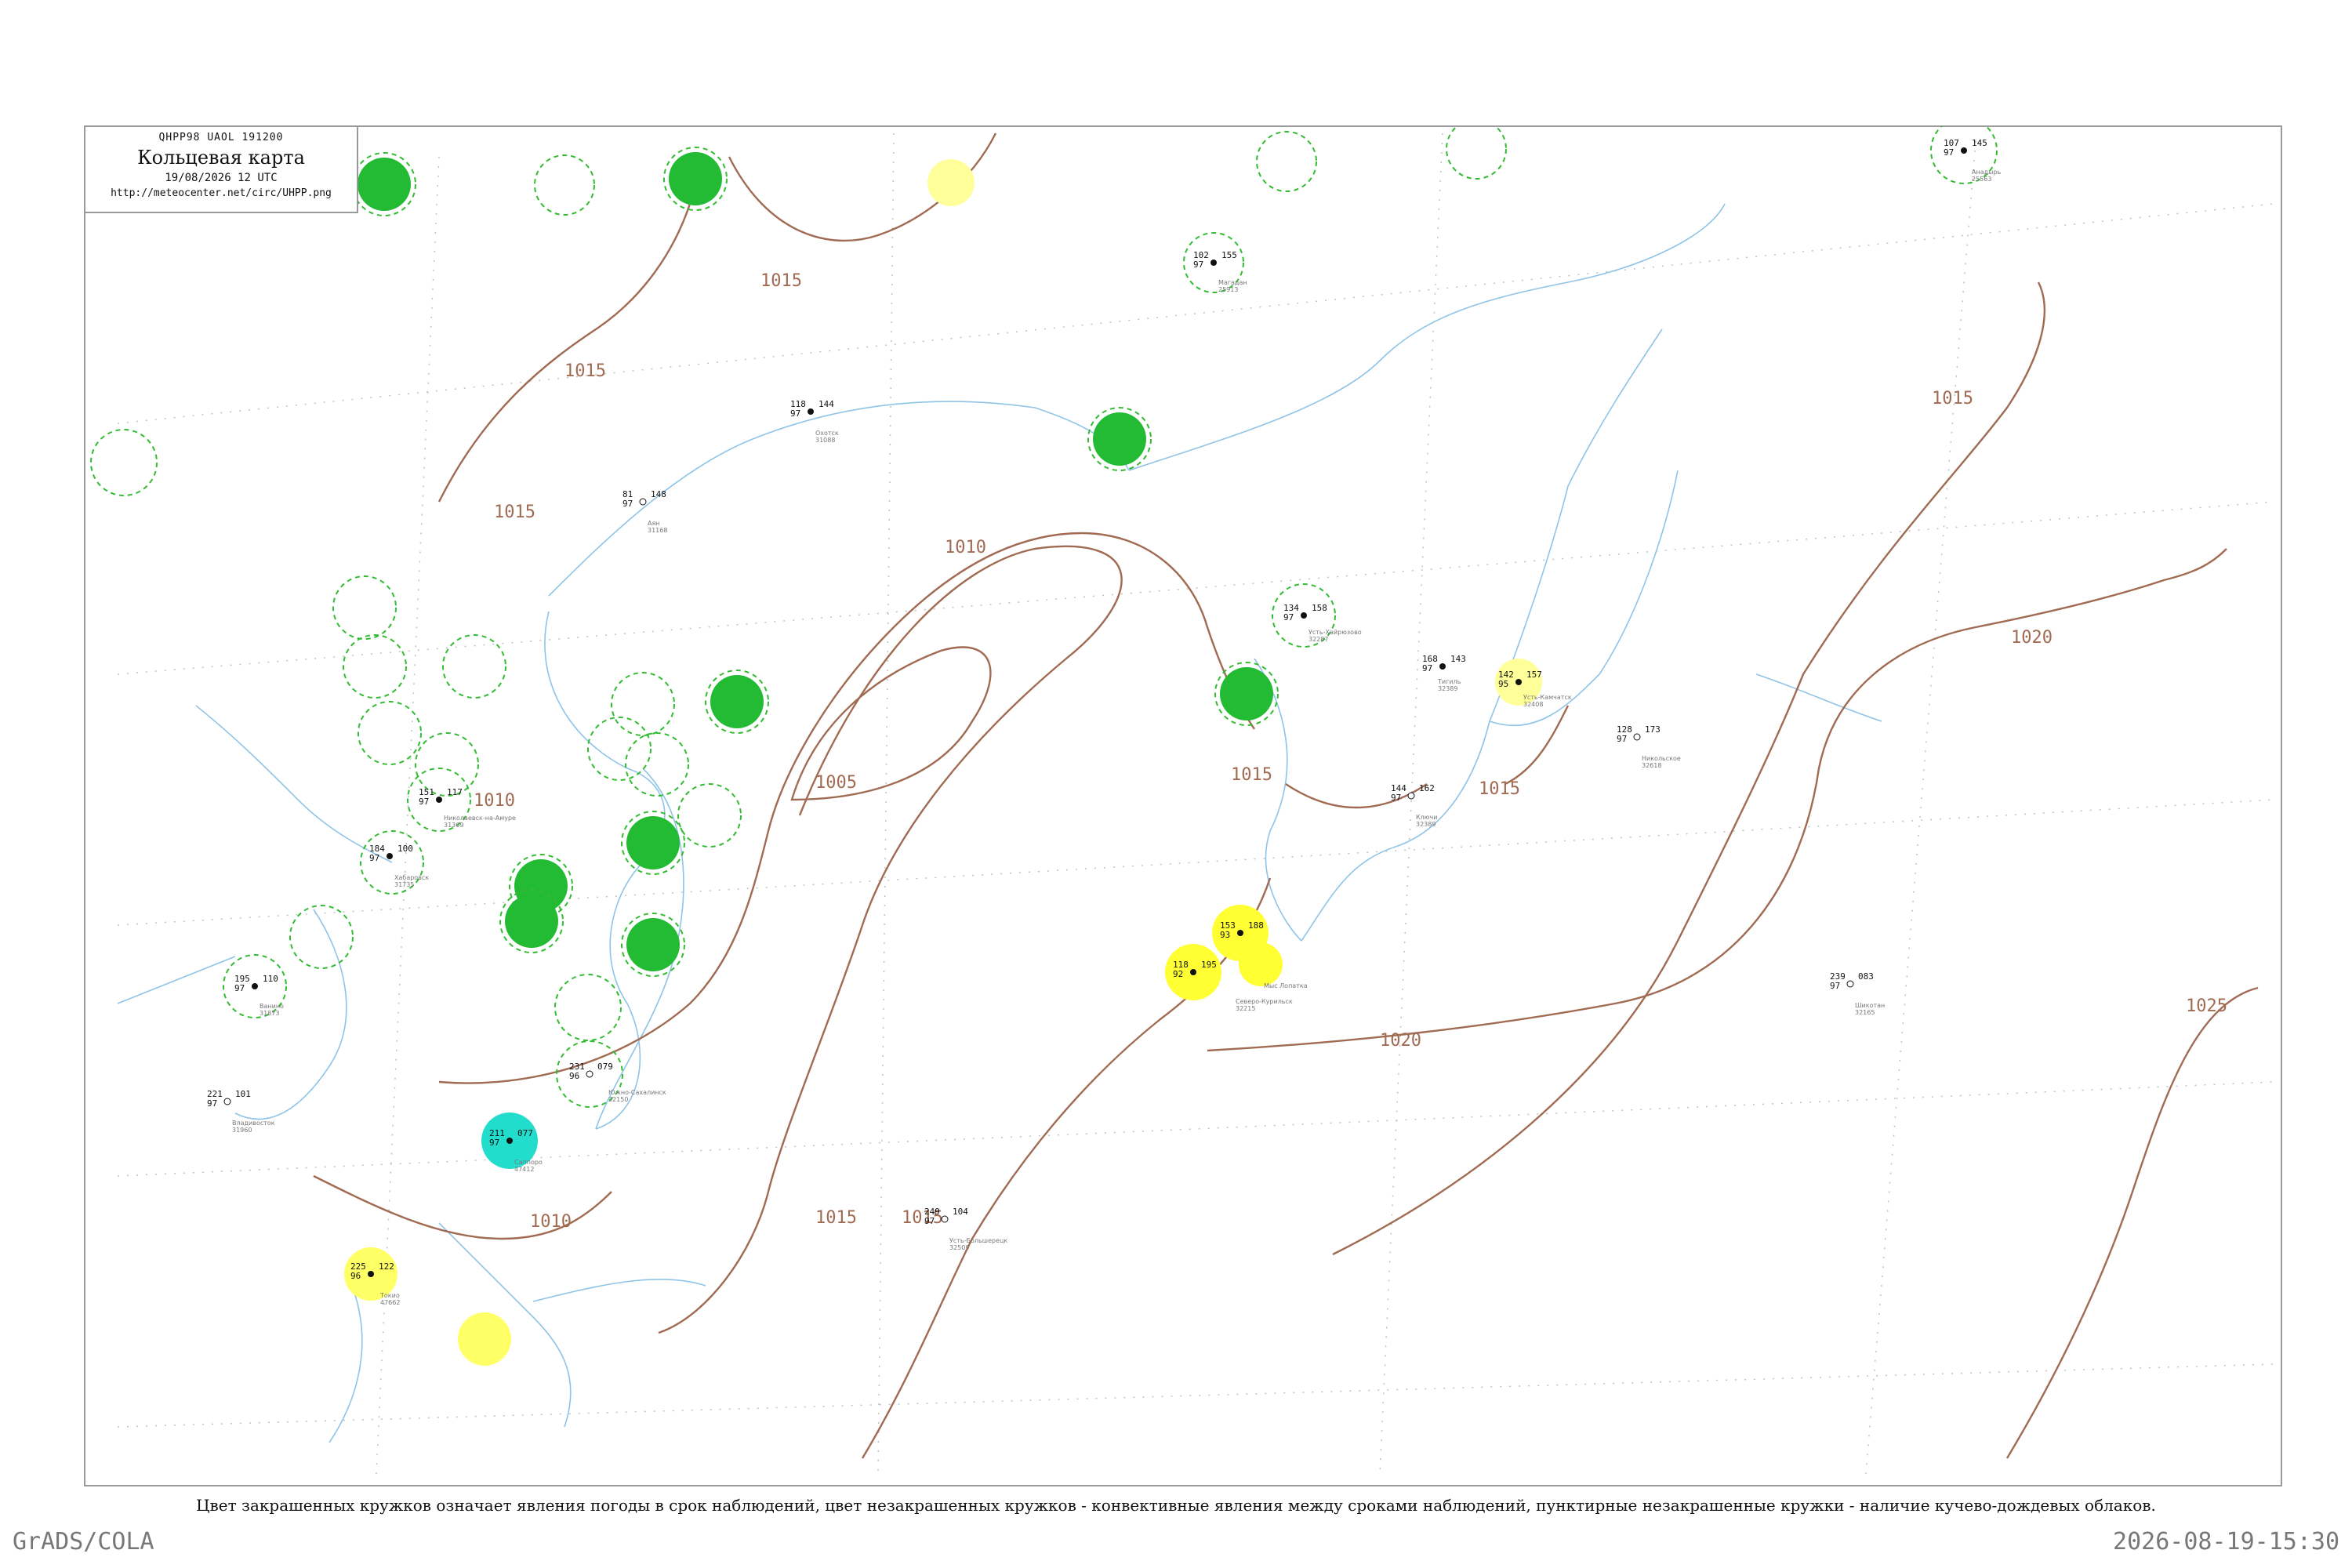 The width and height of the screenshot is (2352, 1568). I want to click on svg-text: 32165, so click(1865, 1012).